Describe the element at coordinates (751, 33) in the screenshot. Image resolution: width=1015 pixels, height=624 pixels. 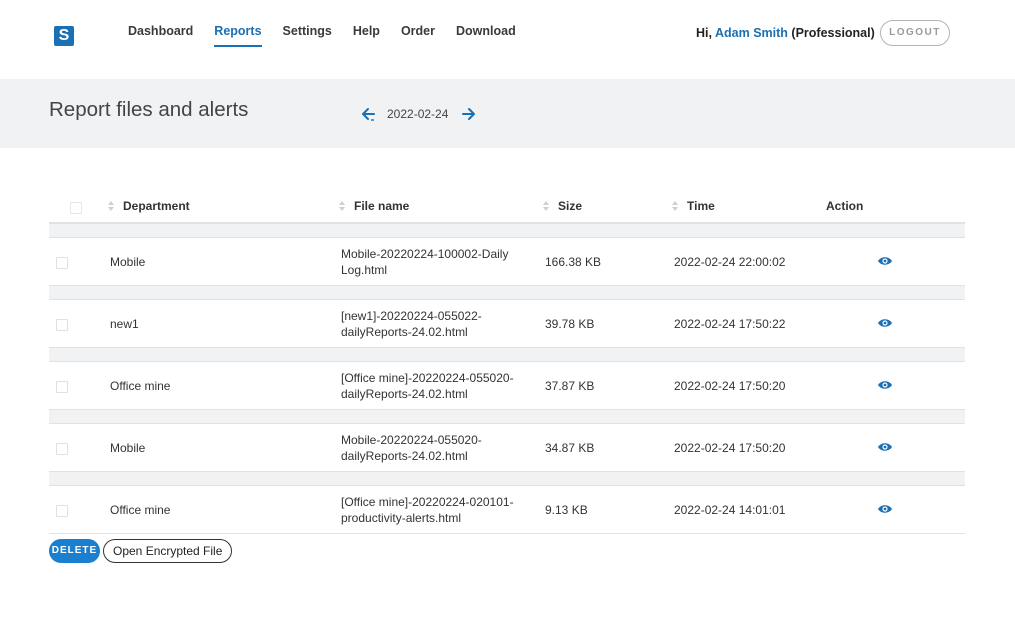
I see `user-name-link: Adam Smith` at that location.